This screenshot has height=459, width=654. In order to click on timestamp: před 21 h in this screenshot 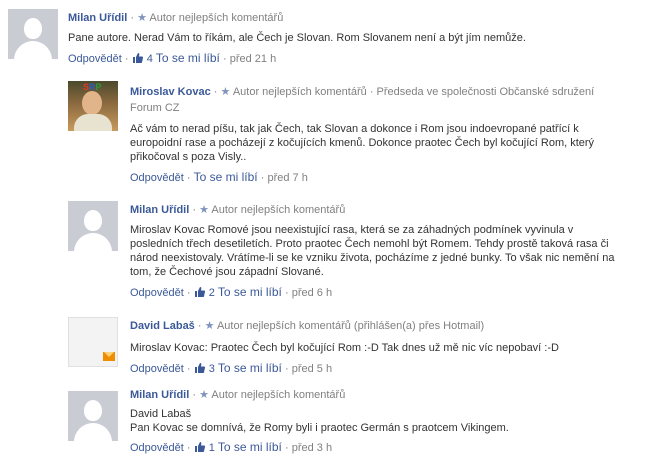, I will do `click(253, 59)`.